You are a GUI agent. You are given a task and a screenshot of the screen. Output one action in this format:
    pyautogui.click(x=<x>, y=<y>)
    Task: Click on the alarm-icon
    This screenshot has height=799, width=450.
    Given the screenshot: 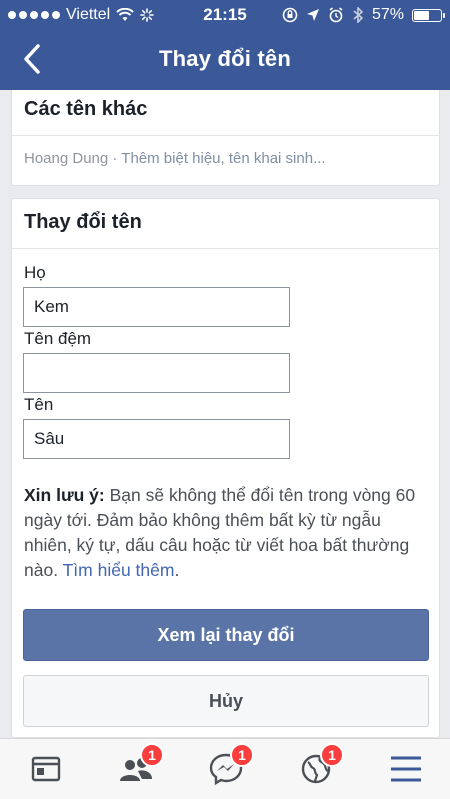 What is the action you would take?
    pyautogui.click(x=336, y=15)
    